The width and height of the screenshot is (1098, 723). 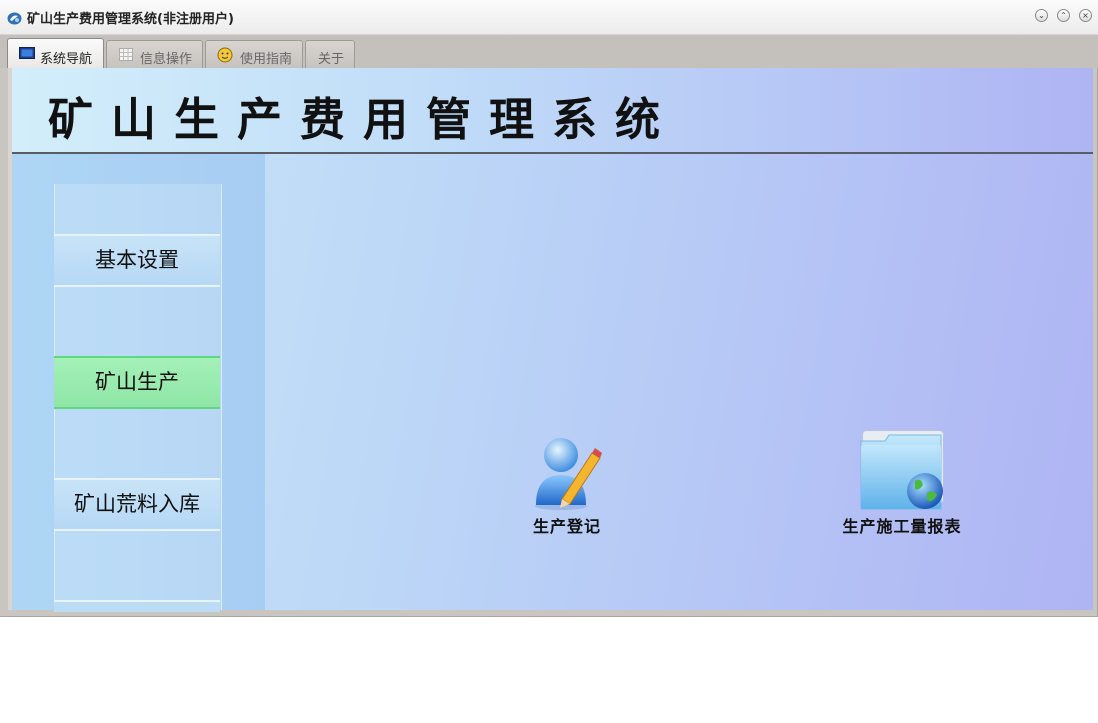 I want to click on app-logo-icon, so click(x=14, y=17).